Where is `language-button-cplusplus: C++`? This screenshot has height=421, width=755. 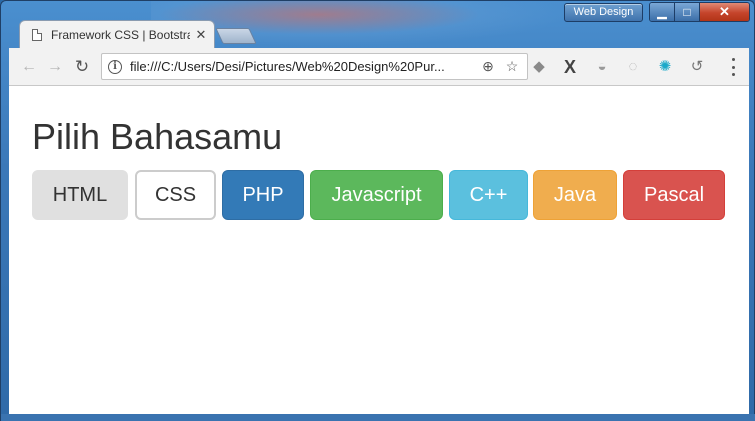
language-button-cplusplus: C++ is located at coordinates (488, 195).